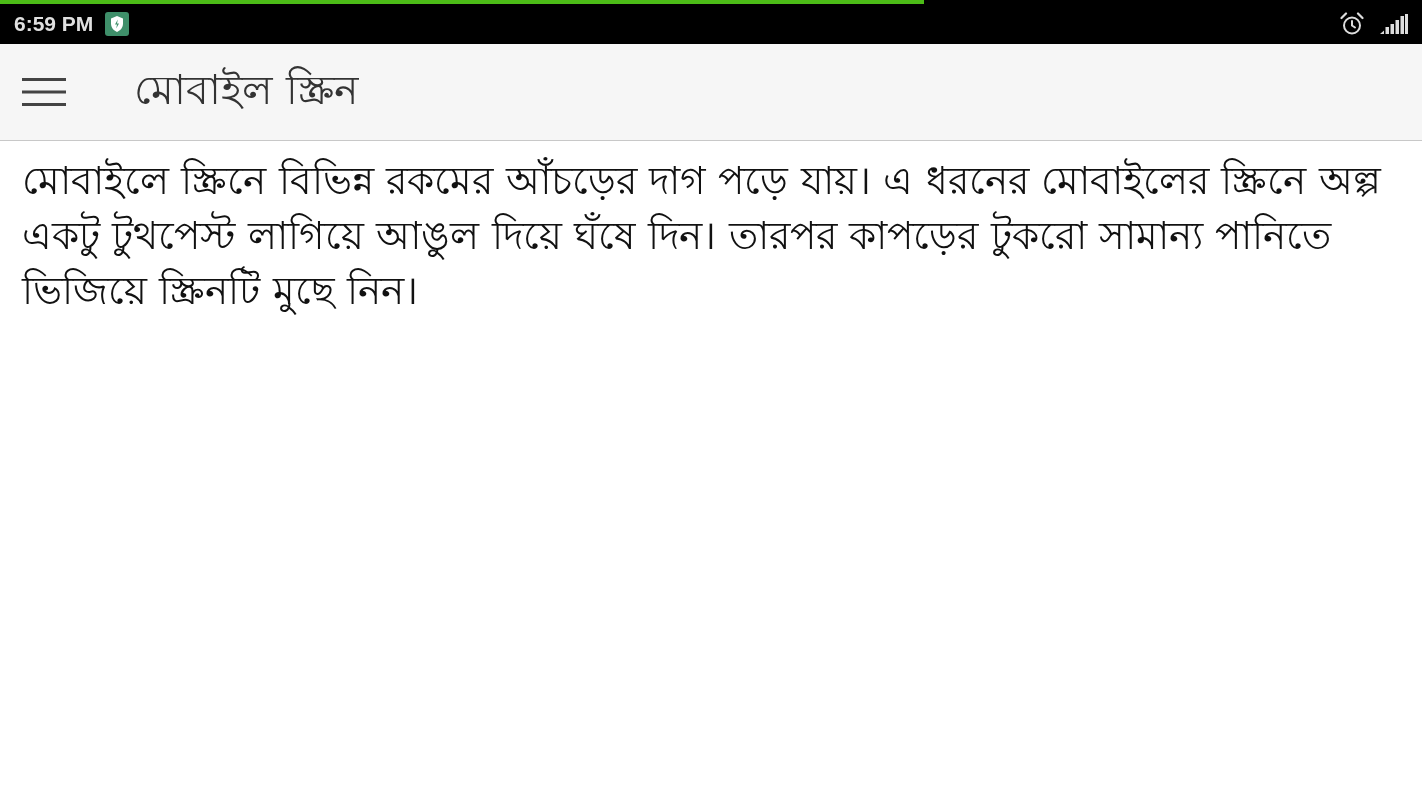  I want to click on menu-button, so click(44, 92).